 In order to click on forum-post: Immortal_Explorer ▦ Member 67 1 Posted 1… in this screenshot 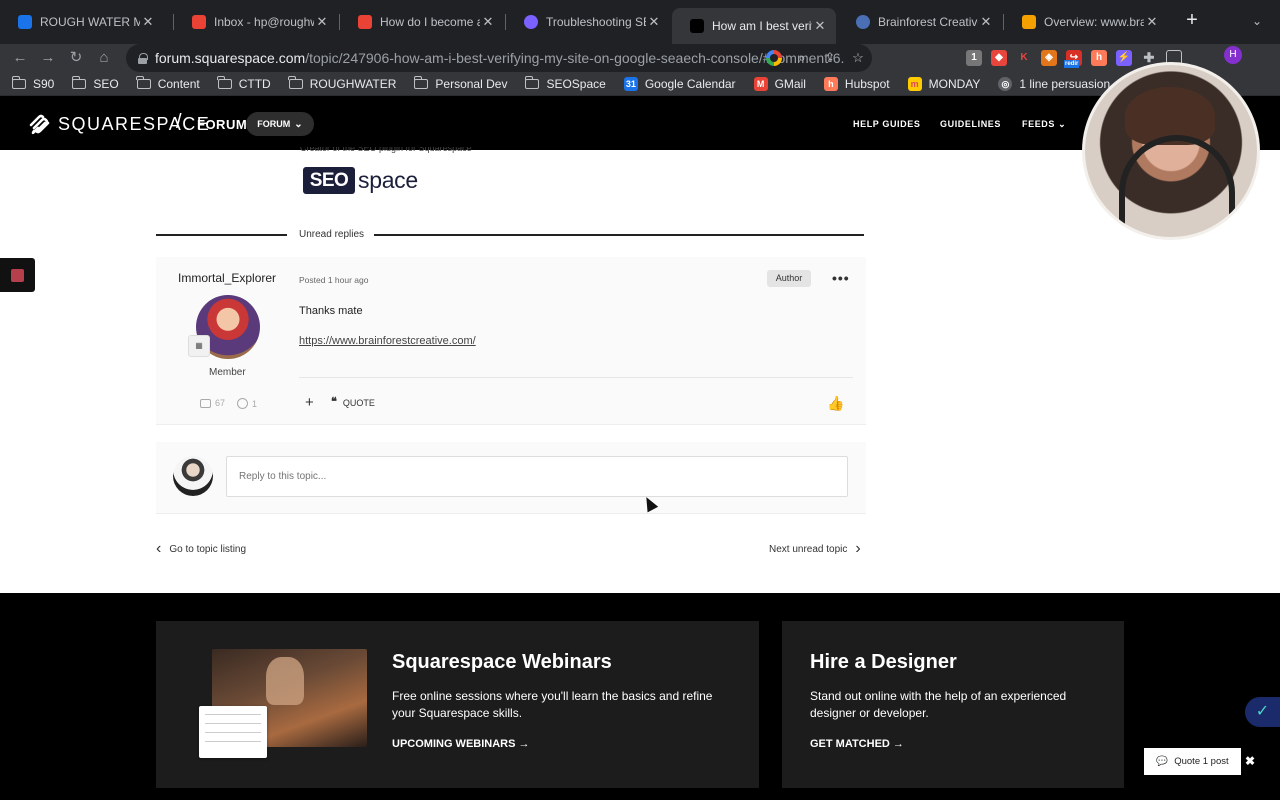, I will do `click(511, 341)`.